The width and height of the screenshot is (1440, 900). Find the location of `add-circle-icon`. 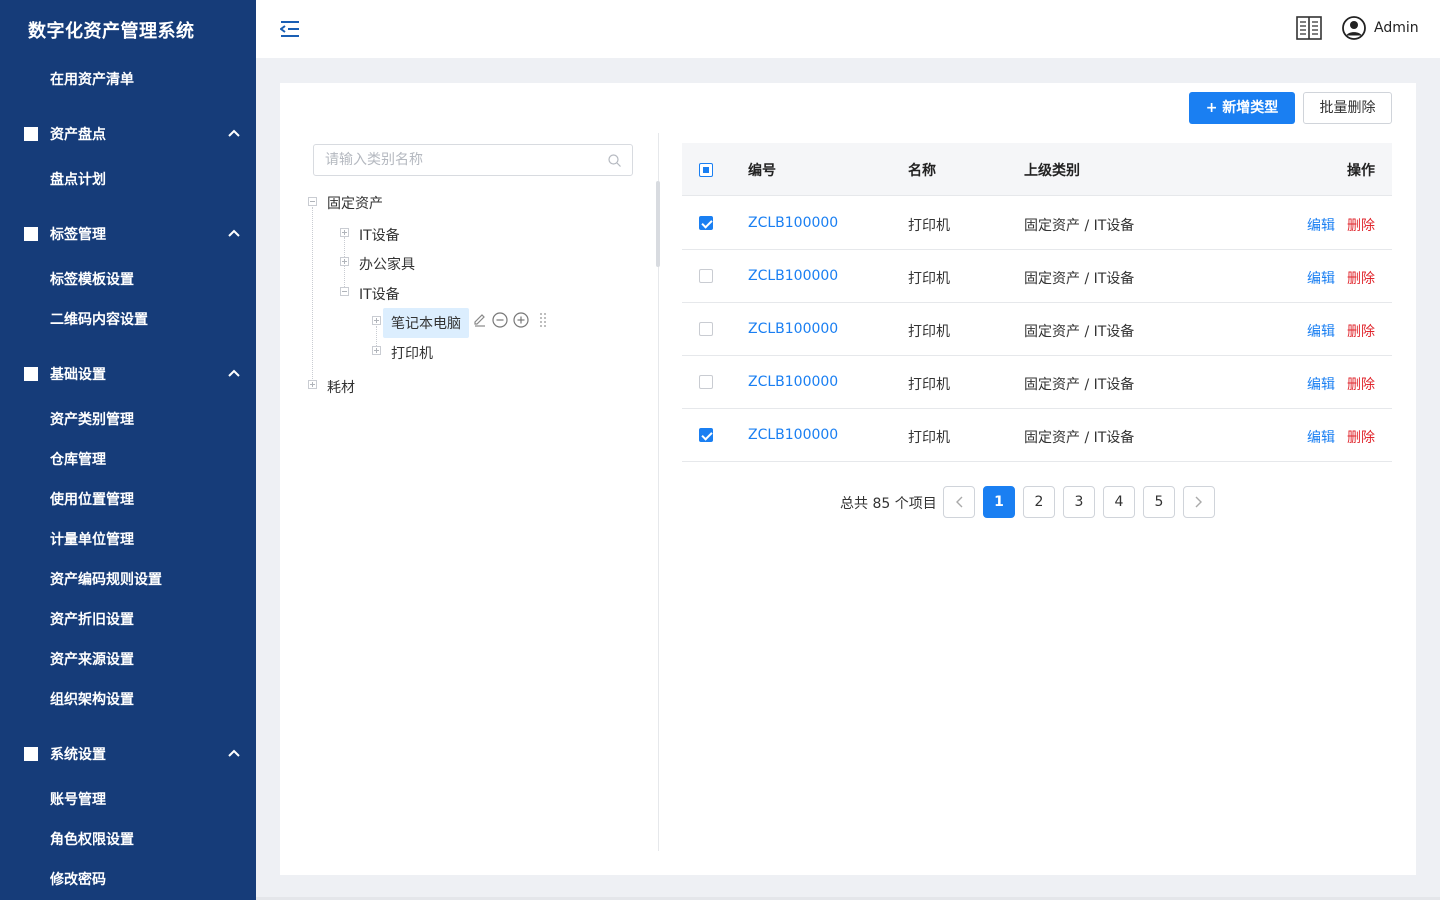

add-circle-icon is located at coordinates (521, 320).